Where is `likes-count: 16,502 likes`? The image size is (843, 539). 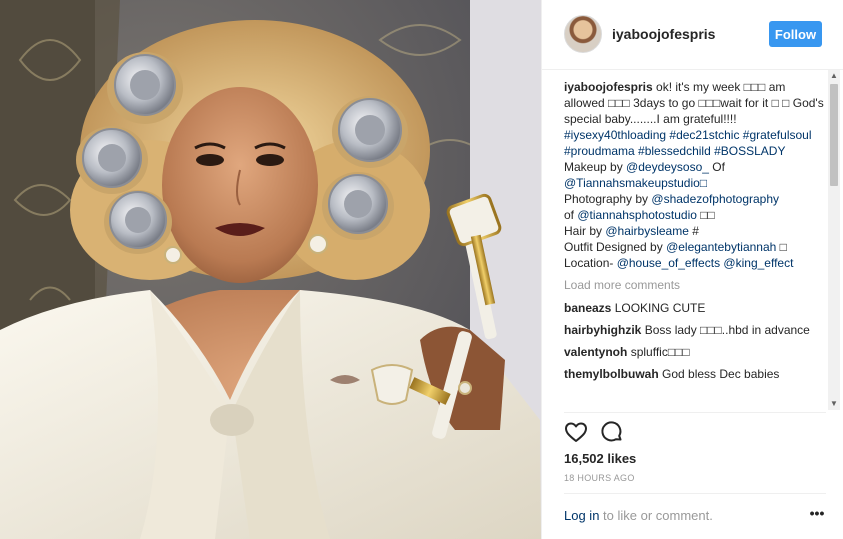 likes-count: 16,502 likes is located at coordinates (600, 458).